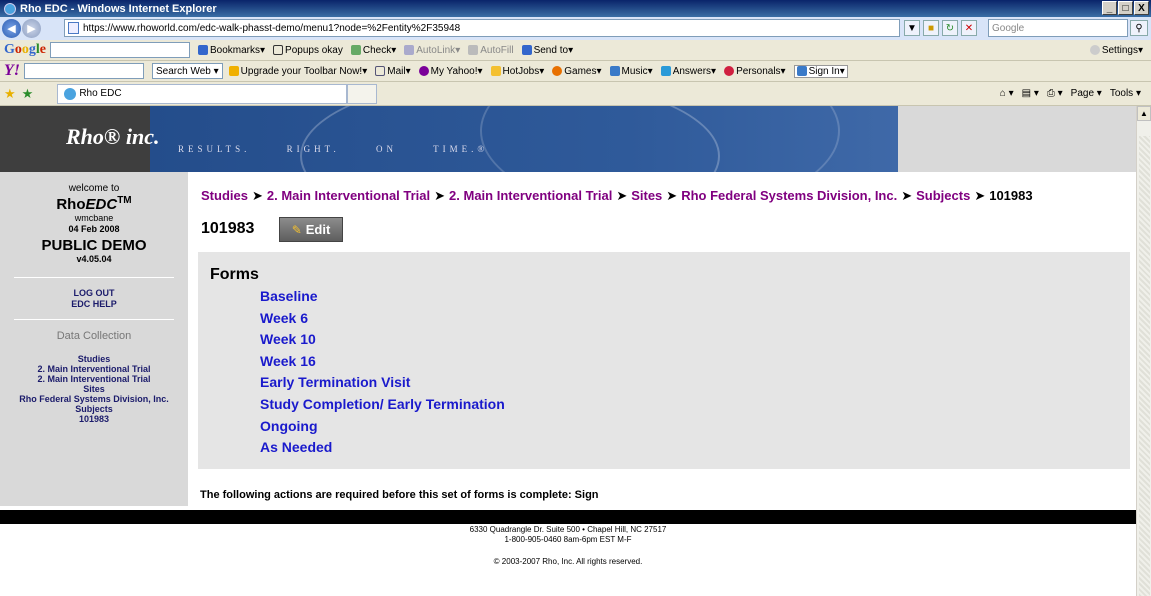  What do you see at coordinates (233, 71) in the screenshot?
I see `warning-icon` at bounding box center [233, 71].